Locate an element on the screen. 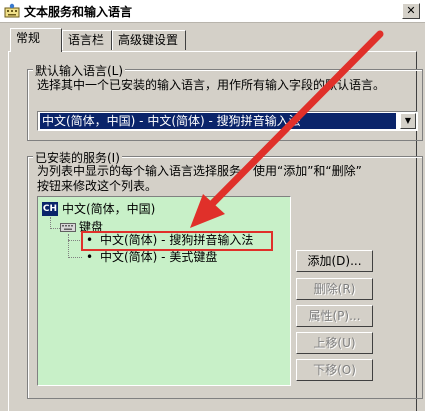 Image resolution: width=425 pixels, height=411 pixels. title-bar: 文本服务和输入语言 ✕ is located at coordinates (212, 11).